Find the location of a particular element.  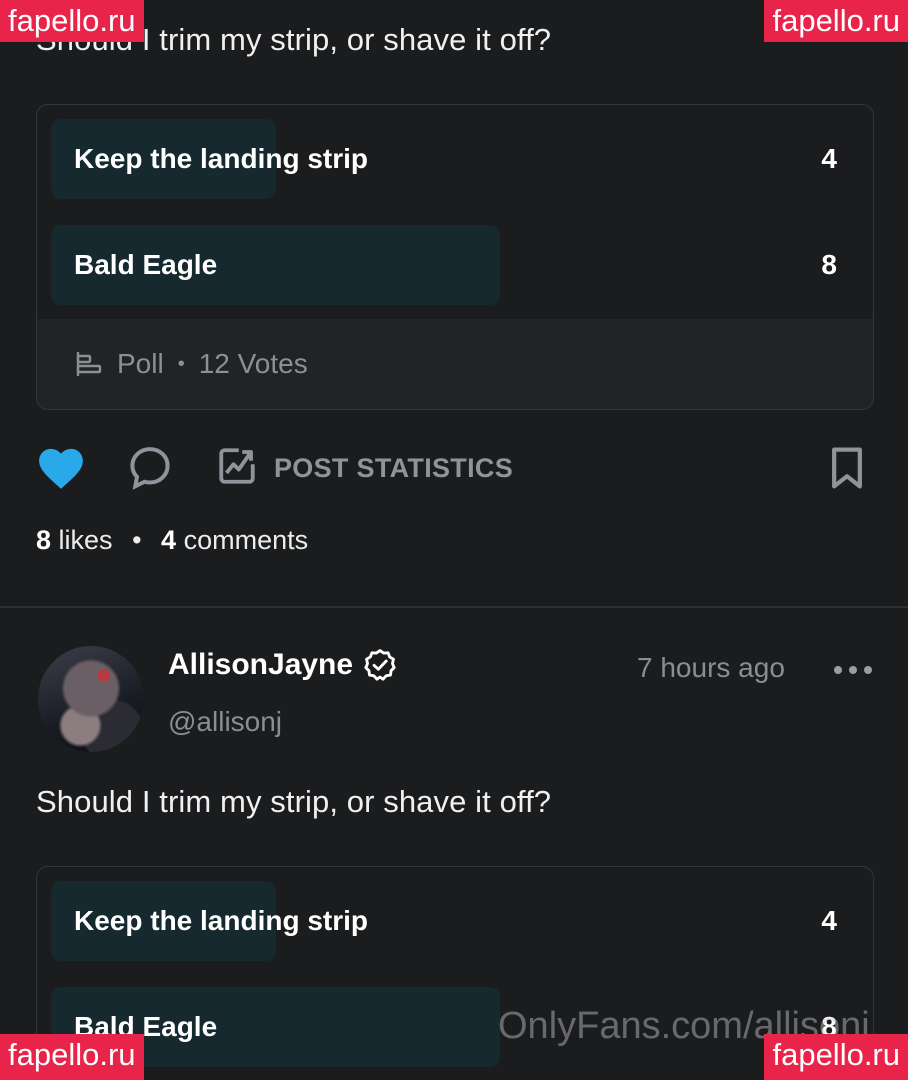

post-timestamp: 7 hours ago is located at coordinates (711, 667).